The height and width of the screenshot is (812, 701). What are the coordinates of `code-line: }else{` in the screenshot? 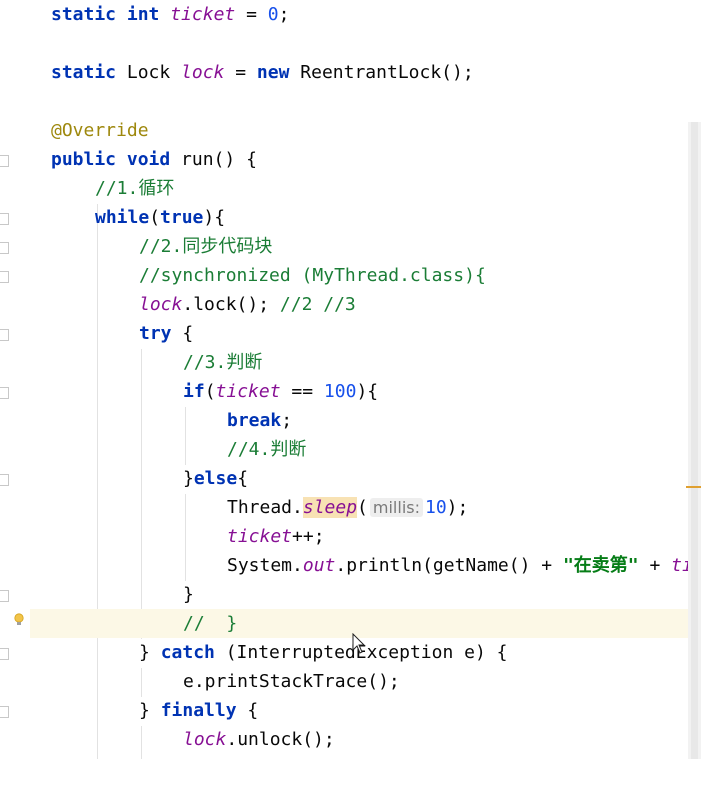 It's located at (350, 478).